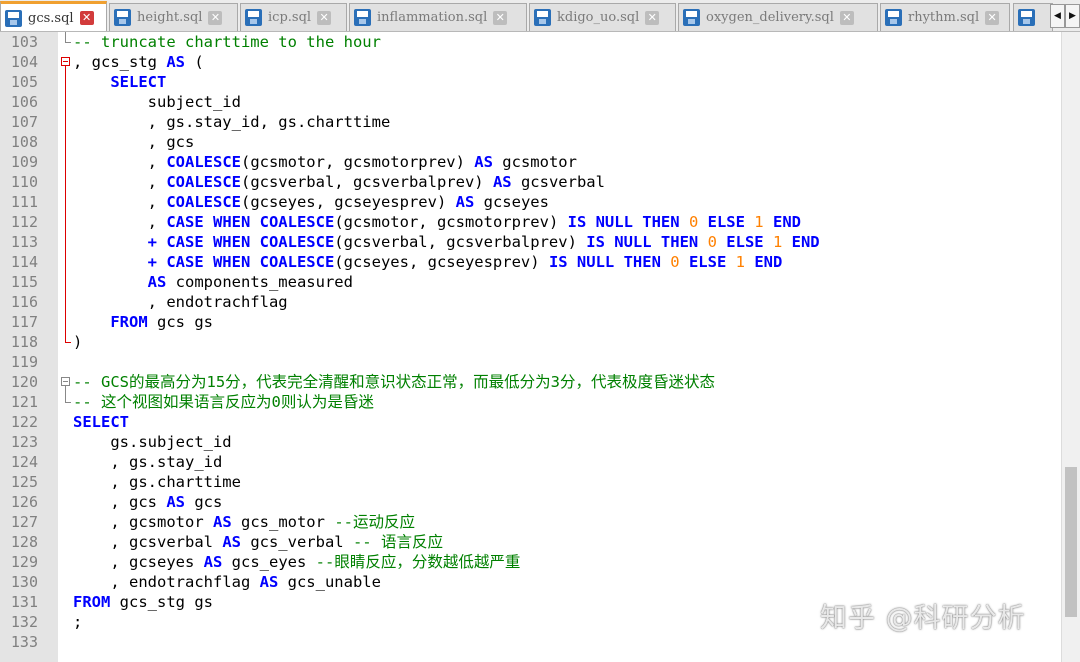 The width and height of the screenshot is (1080, 662). Describe the element at coordinates (24, 362) in the screenshot. I see `line-number: 119` at that location.